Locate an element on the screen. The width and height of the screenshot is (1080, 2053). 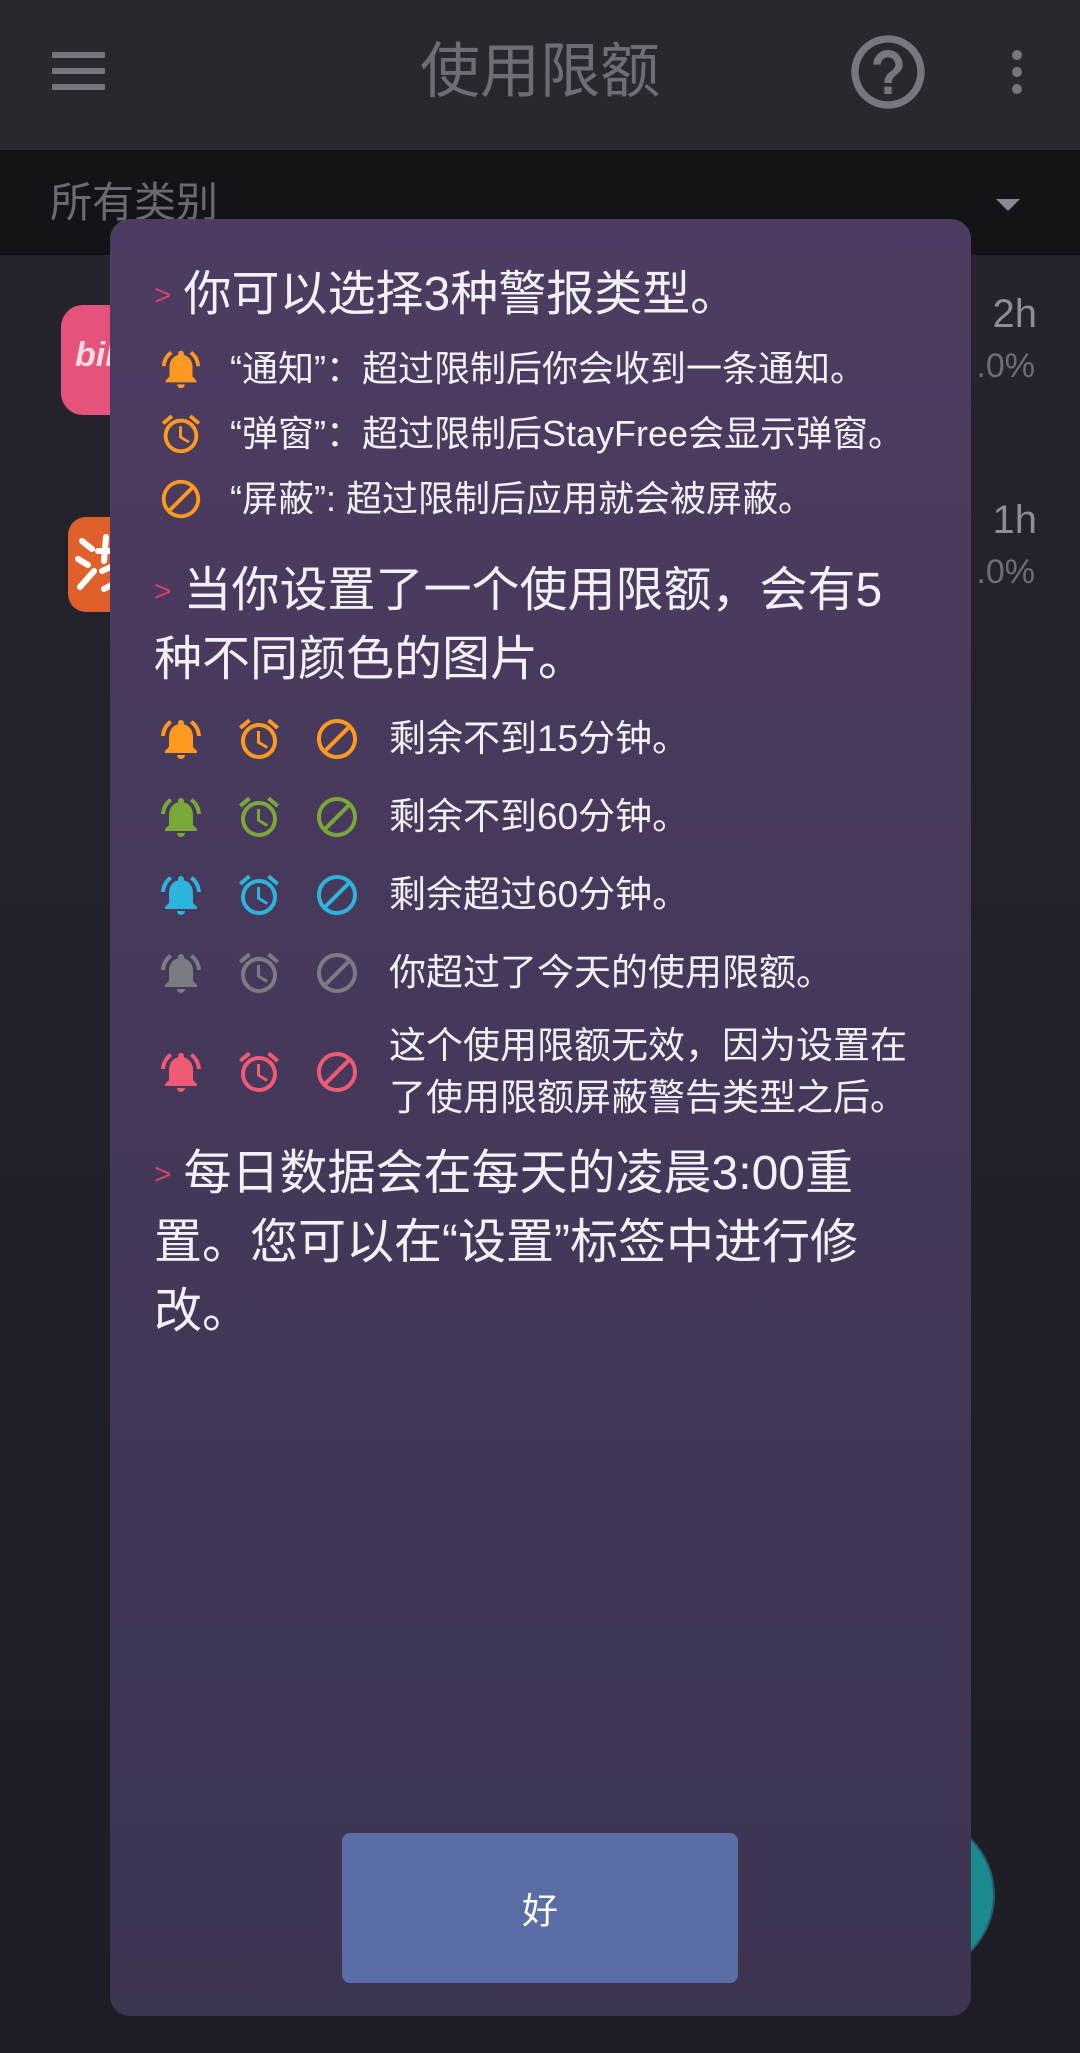
color-legend-row: 剩余不到15分钟。 is located at coordinates (549, 739).